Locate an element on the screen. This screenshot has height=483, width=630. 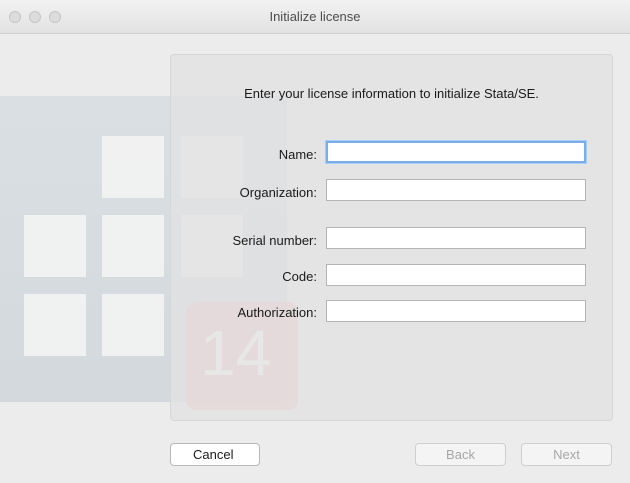
name-label: Name: is located at coordinates (297, 154).